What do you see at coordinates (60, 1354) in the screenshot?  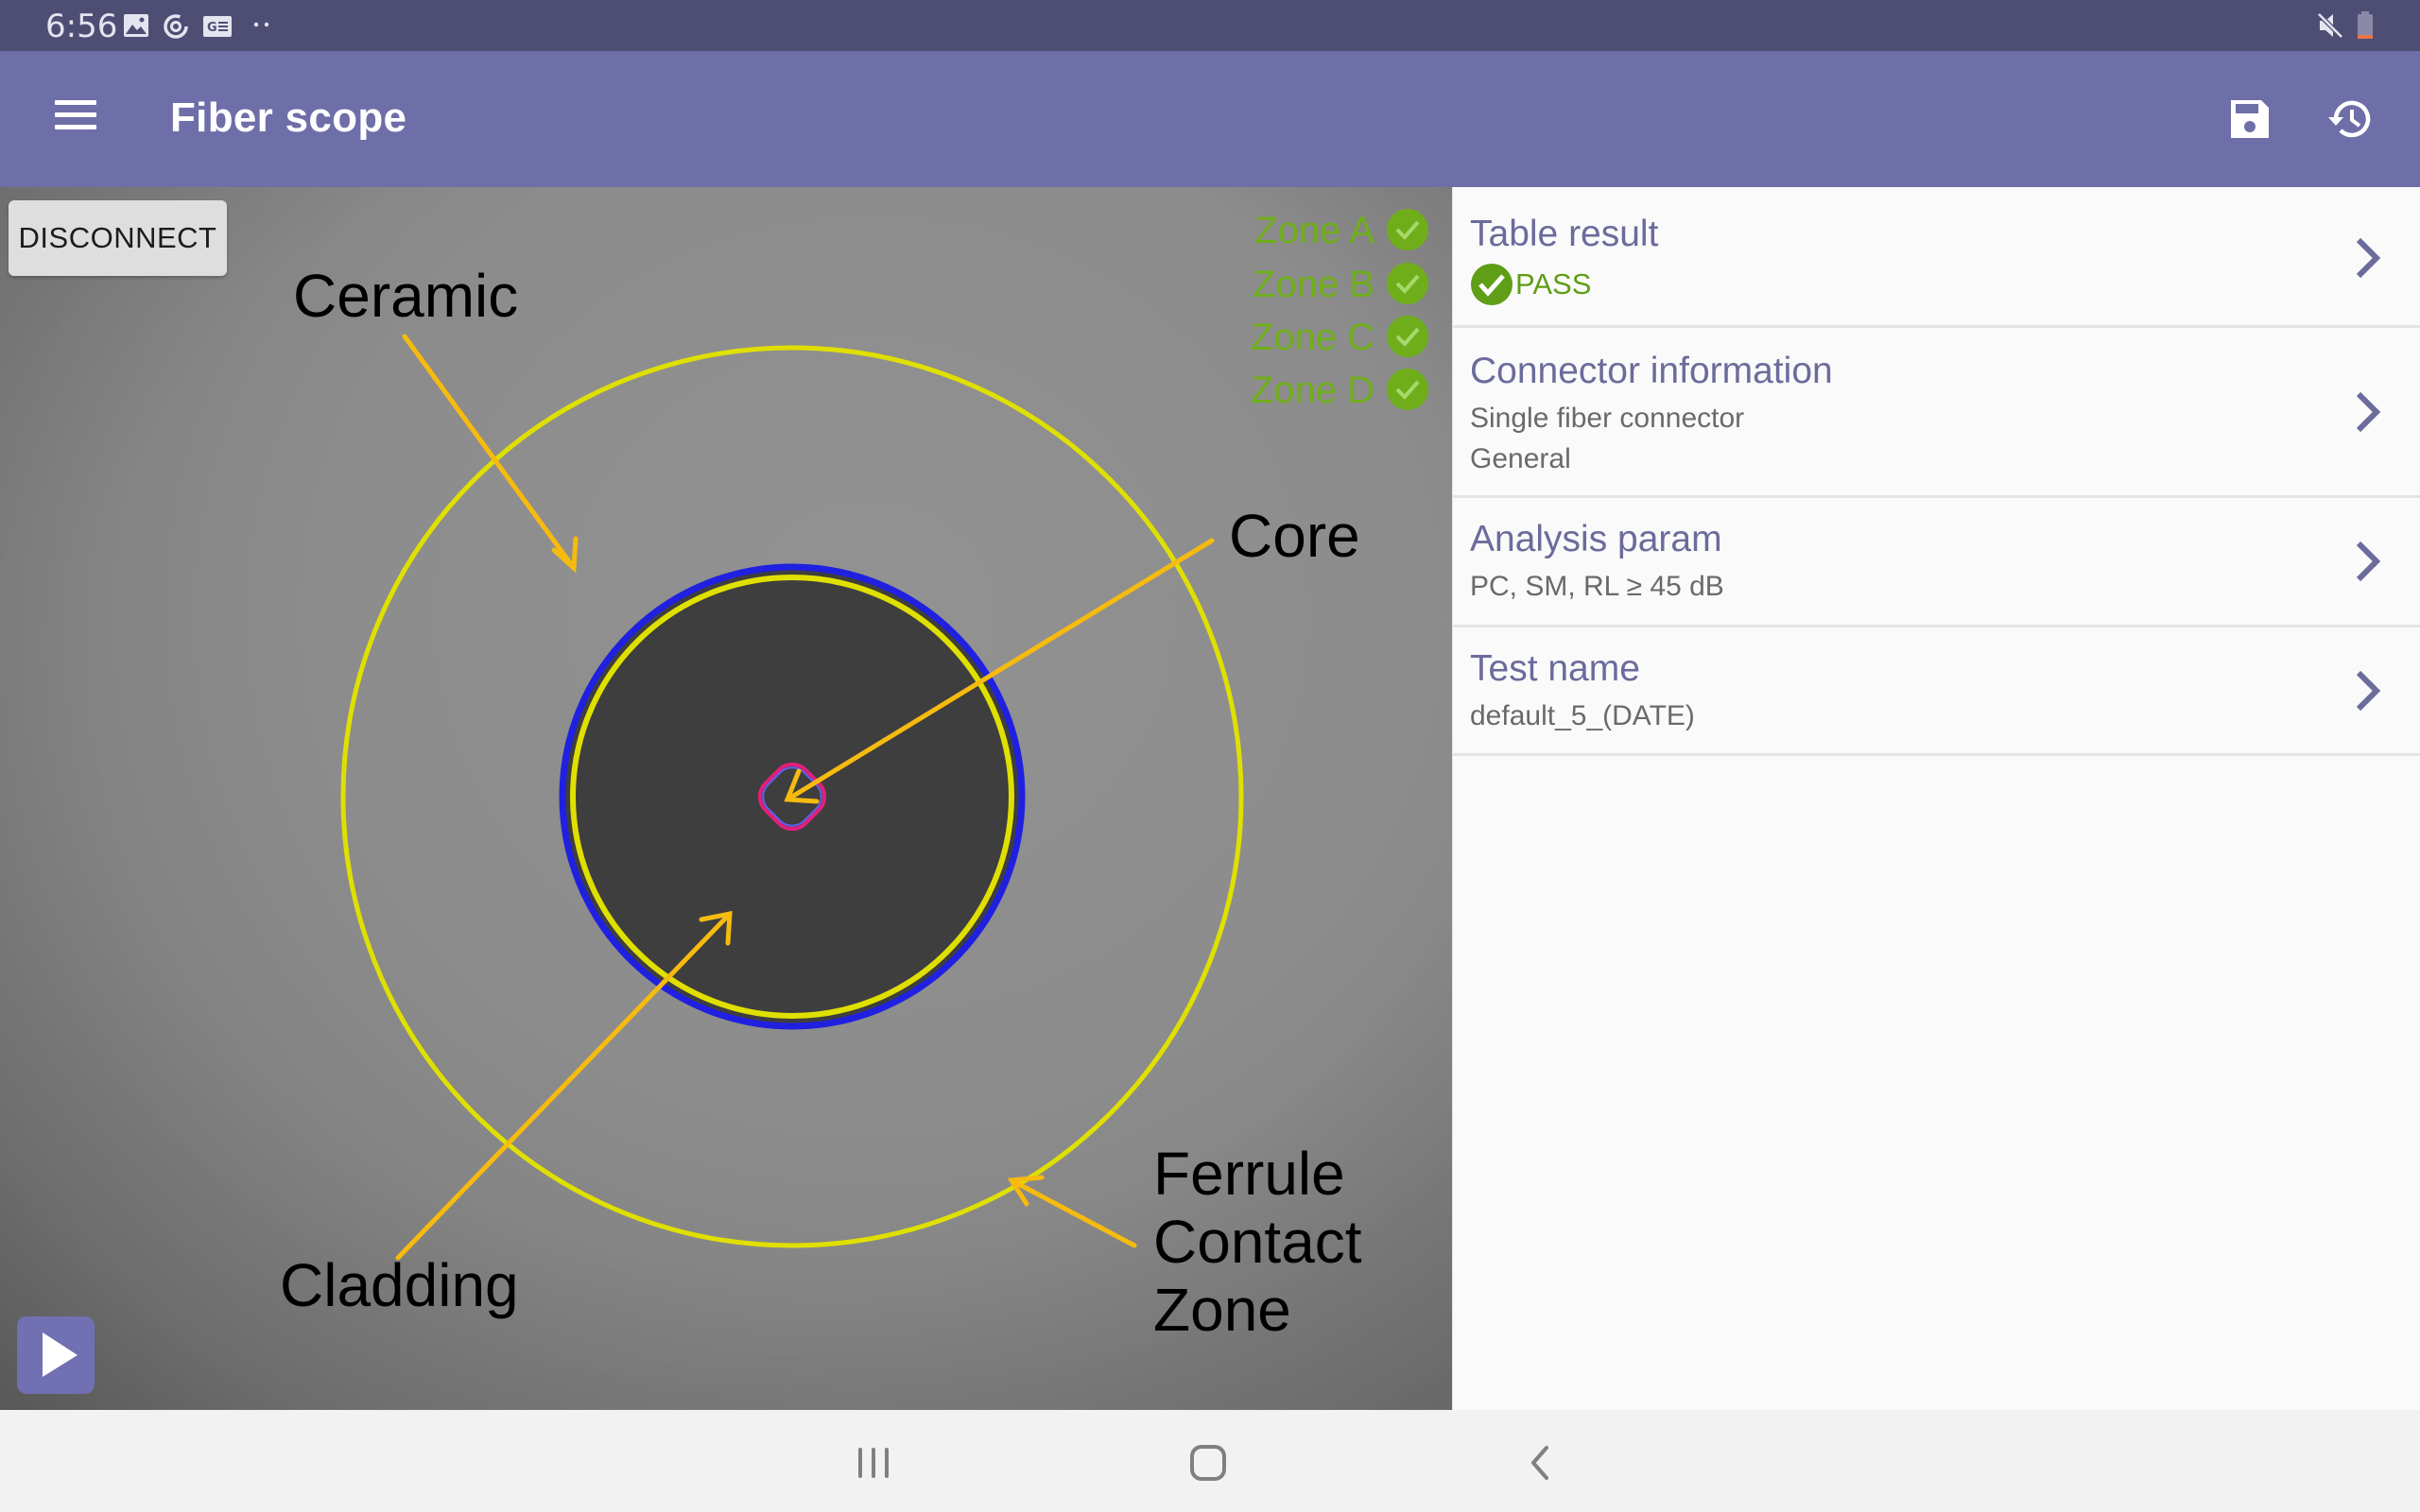 I see `play-icon` at bounding box center [60, 1354].